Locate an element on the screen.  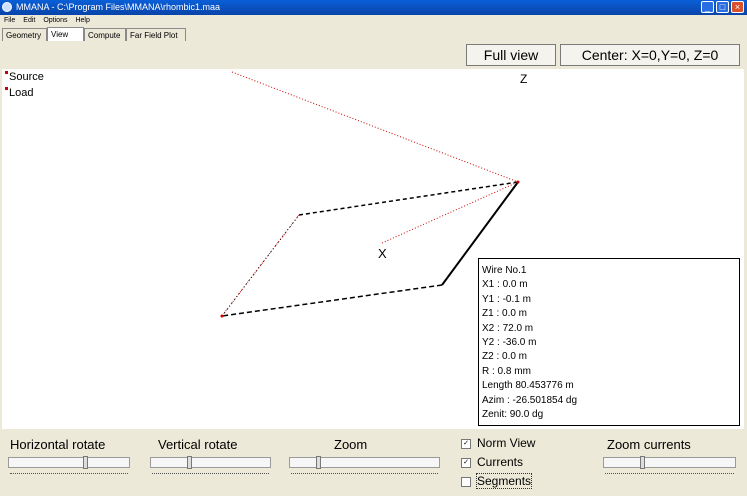
wire-top-edge is located at coordinates (408, 198).